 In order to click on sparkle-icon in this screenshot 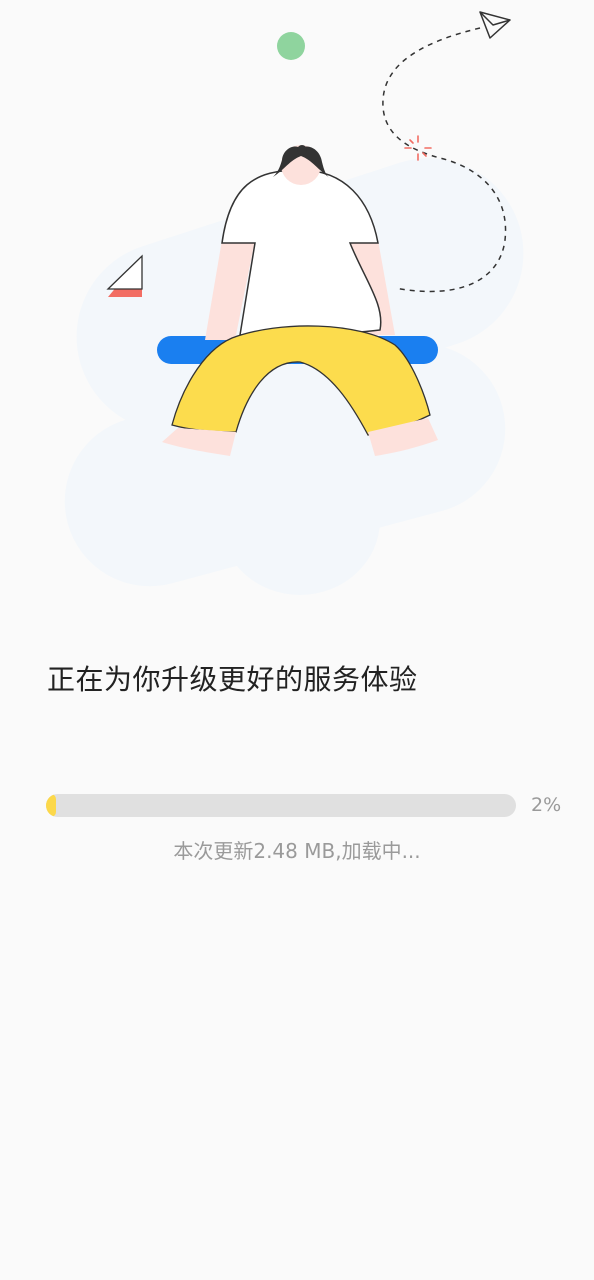, I will do `click(418, 148)`.